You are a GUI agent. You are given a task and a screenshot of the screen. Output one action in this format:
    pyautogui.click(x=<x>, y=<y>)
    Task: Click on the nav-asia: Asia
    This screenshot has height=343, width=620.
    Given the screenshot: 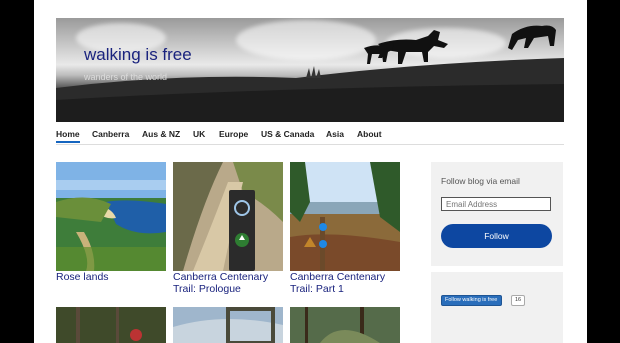 What is the action you would take?
    pyautogui.click(x=335, y=134)
    